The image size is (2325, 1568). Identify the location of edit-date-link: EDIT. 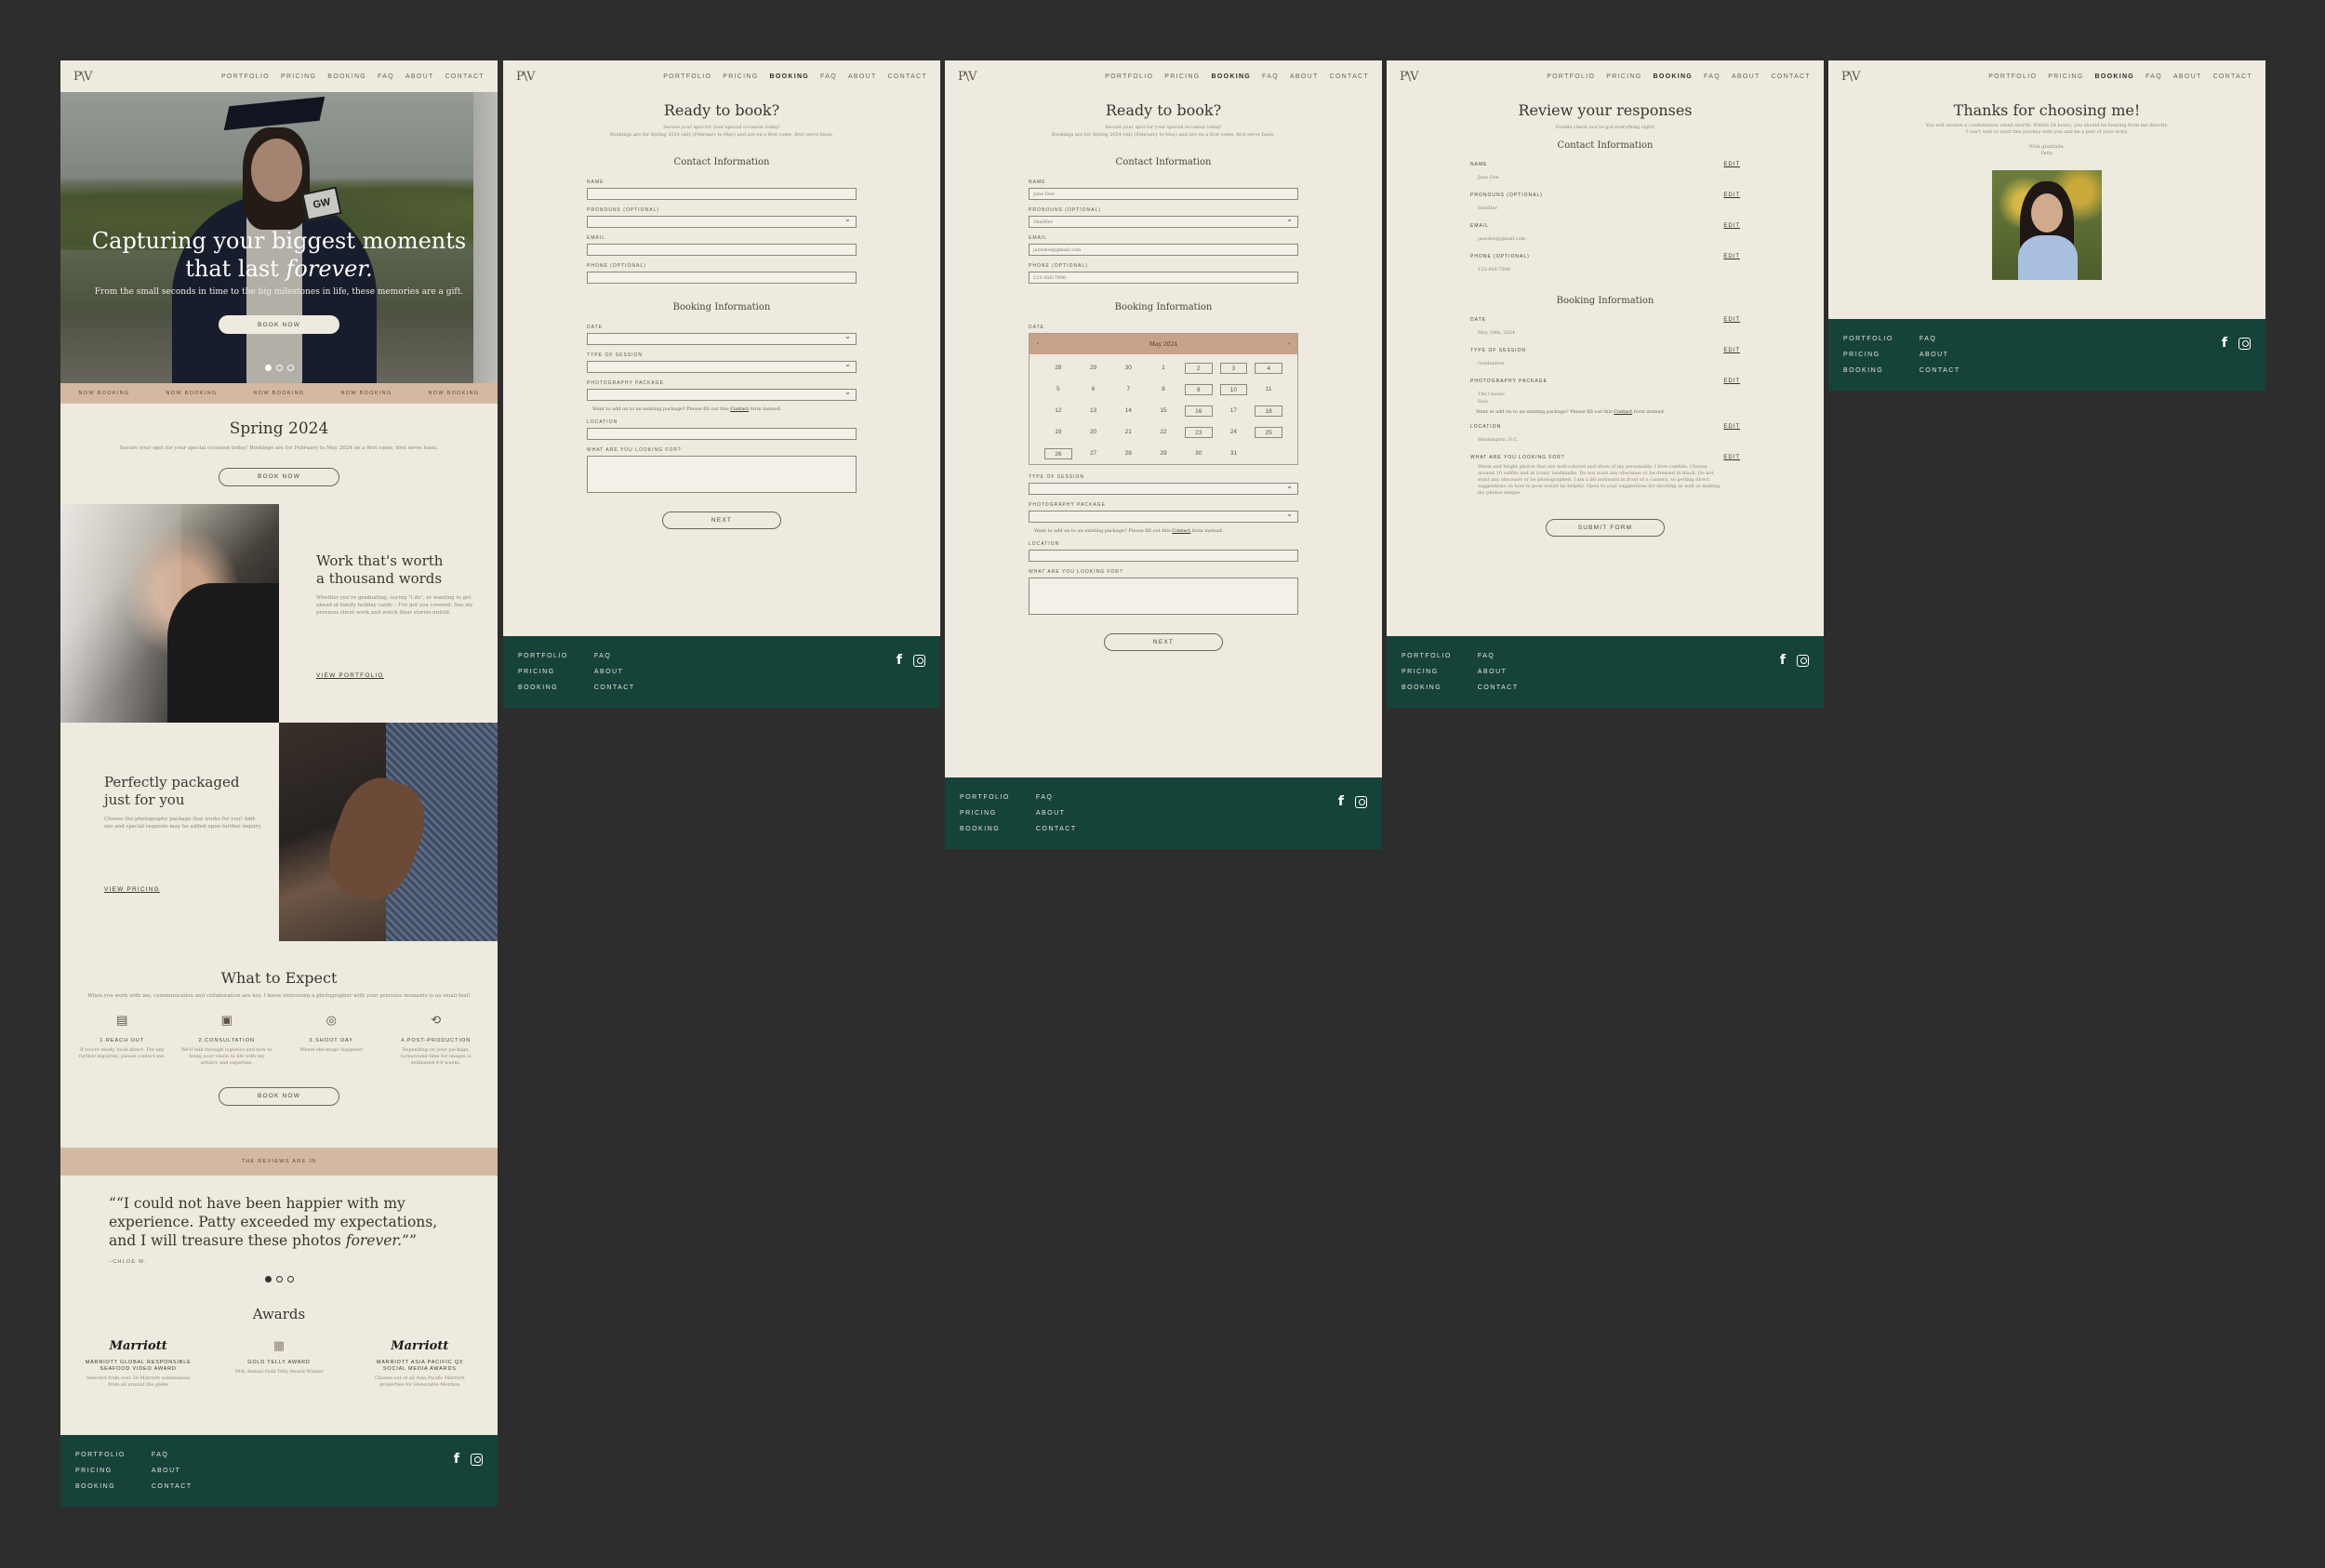
(1731, 320).